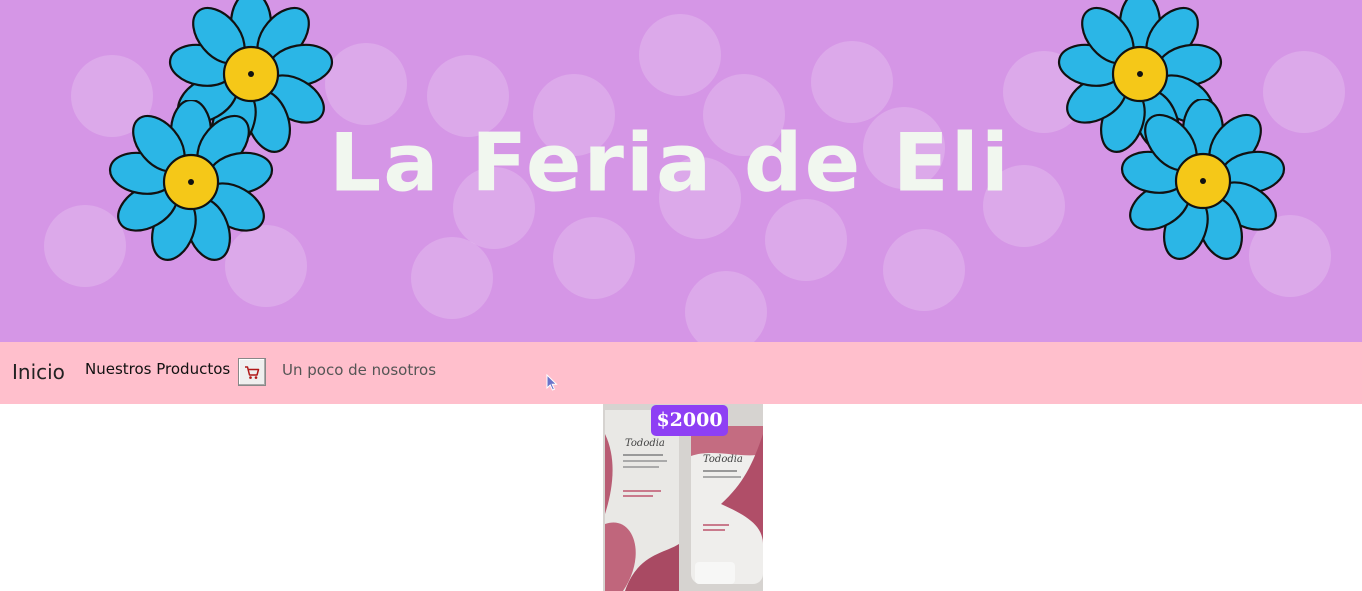  I want to click on shopping-cart-icon, so click(252, 372).